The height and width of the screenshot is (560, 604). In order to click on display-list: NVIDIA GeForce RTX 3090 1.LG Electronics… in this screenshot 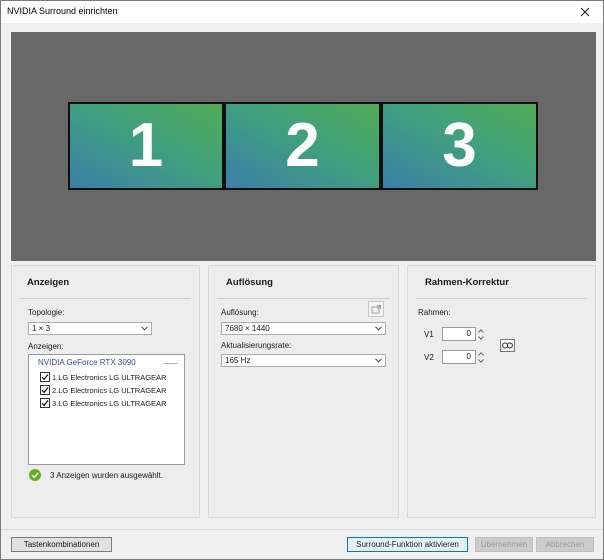, I will do `click(106, 409)`.